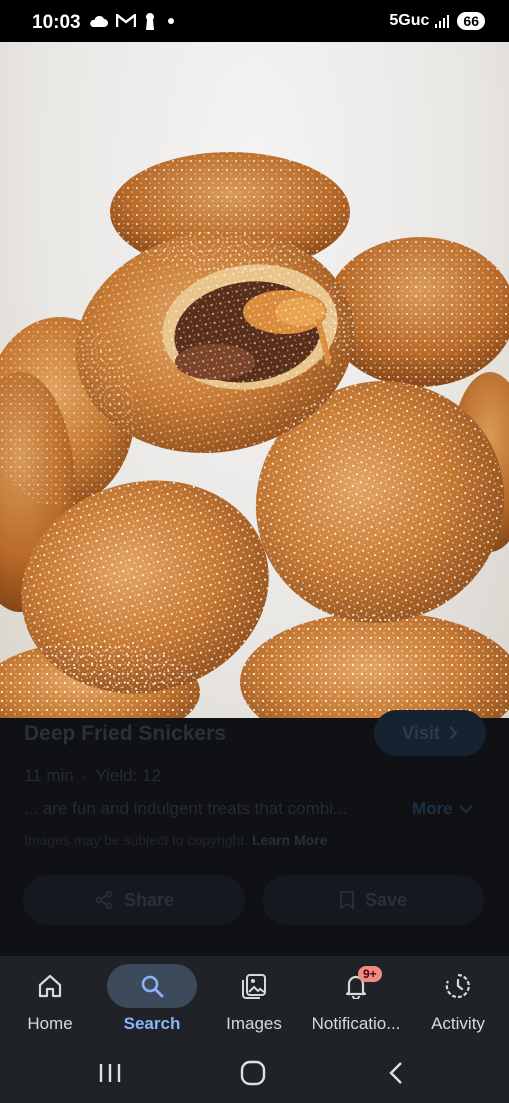 The width and height of the screenshot is (509, 1103). What do you see at coordinates (421, 732) in the screenshot?
I see `visit-label: Visit` at bounding box center [421, 732].